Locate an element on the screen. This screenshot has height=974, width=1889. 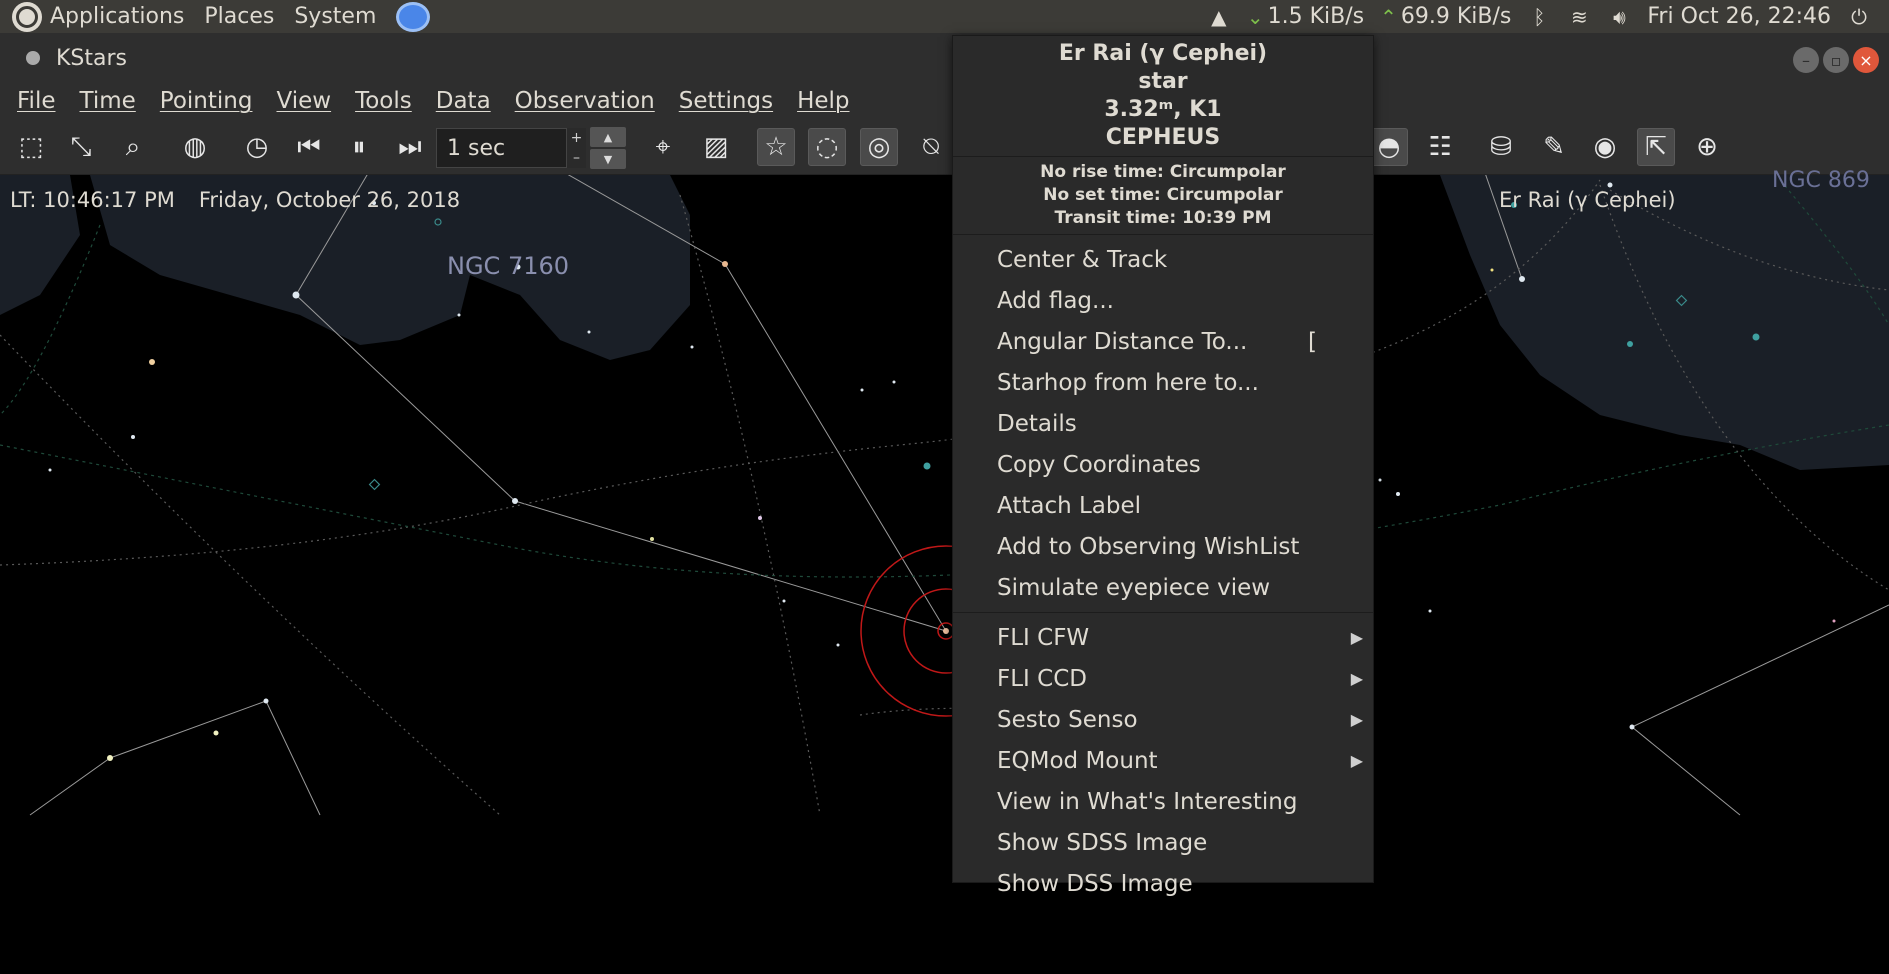
toggle-planets-icon: ⍉ is located at coordinates (931, 147).